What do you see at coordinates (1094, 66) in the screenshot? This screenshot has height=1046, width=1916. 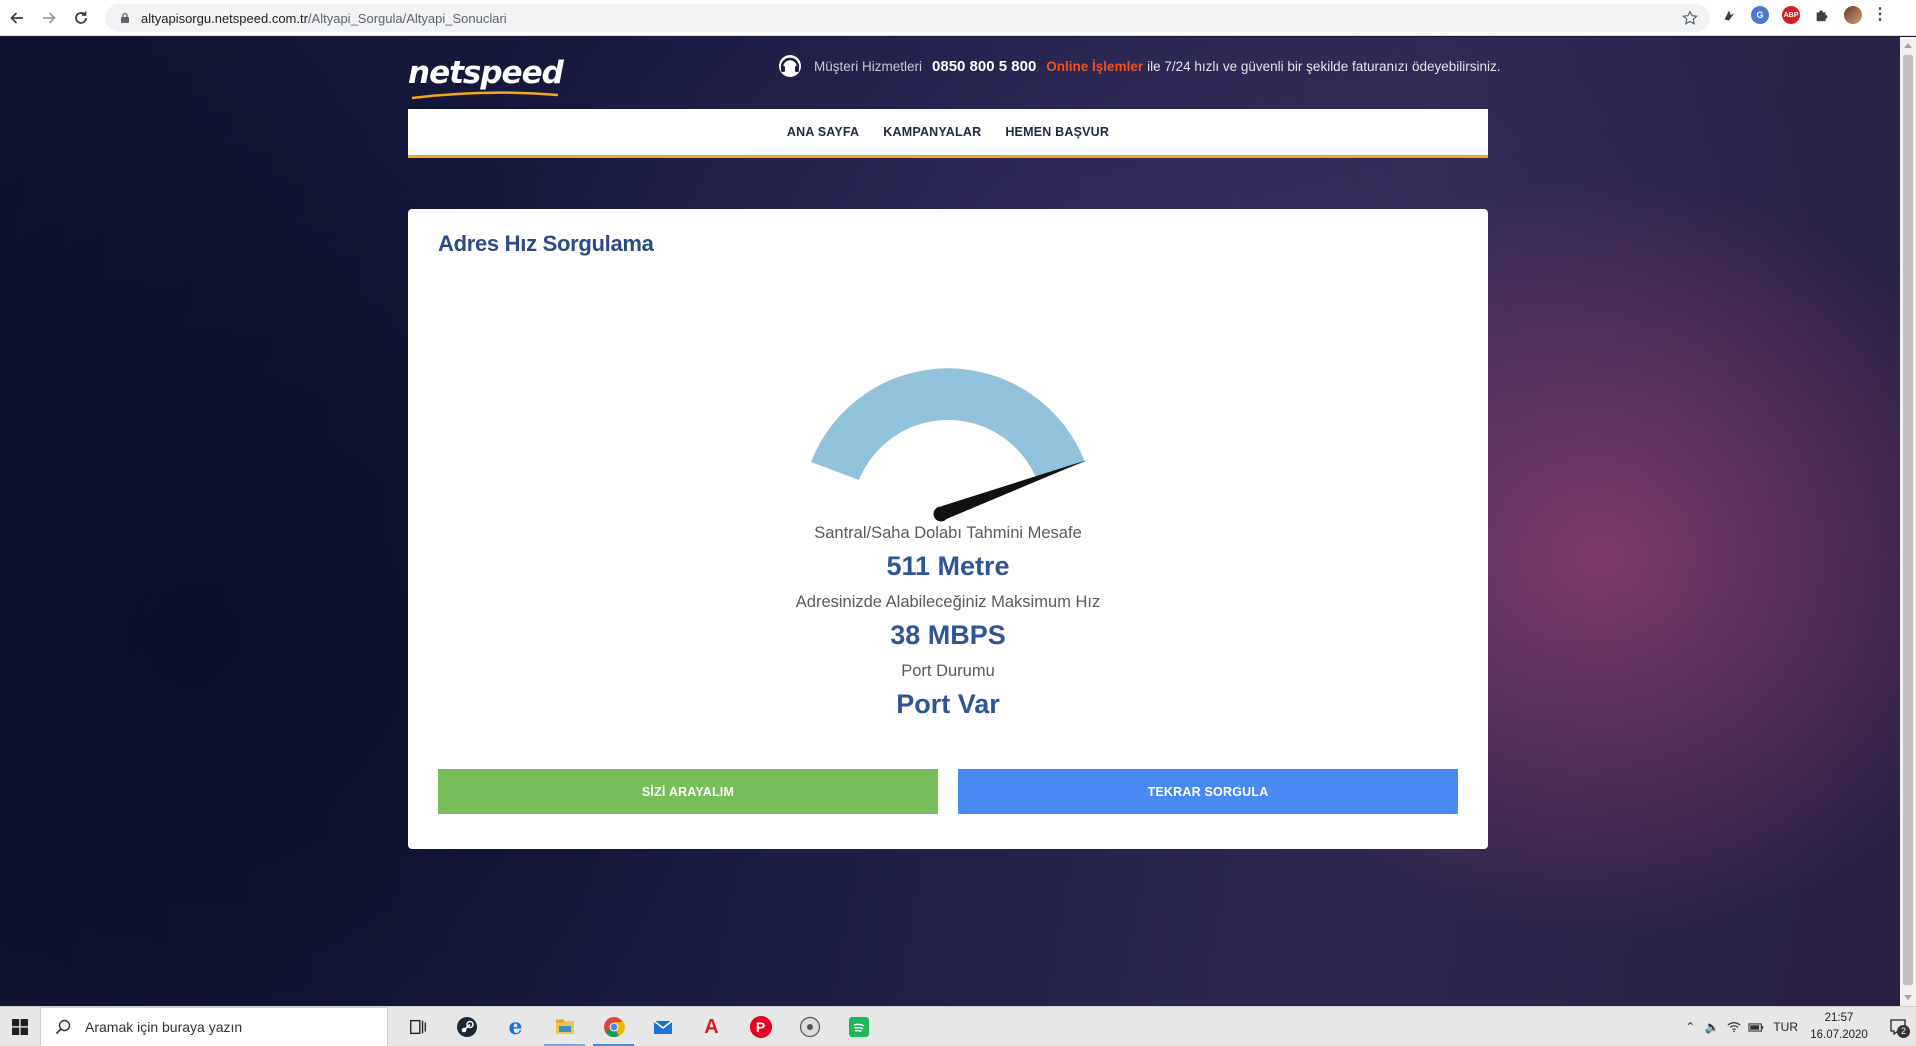 I see `online-operations-link: Online İşlemler` at bounding box center [1094, 66].